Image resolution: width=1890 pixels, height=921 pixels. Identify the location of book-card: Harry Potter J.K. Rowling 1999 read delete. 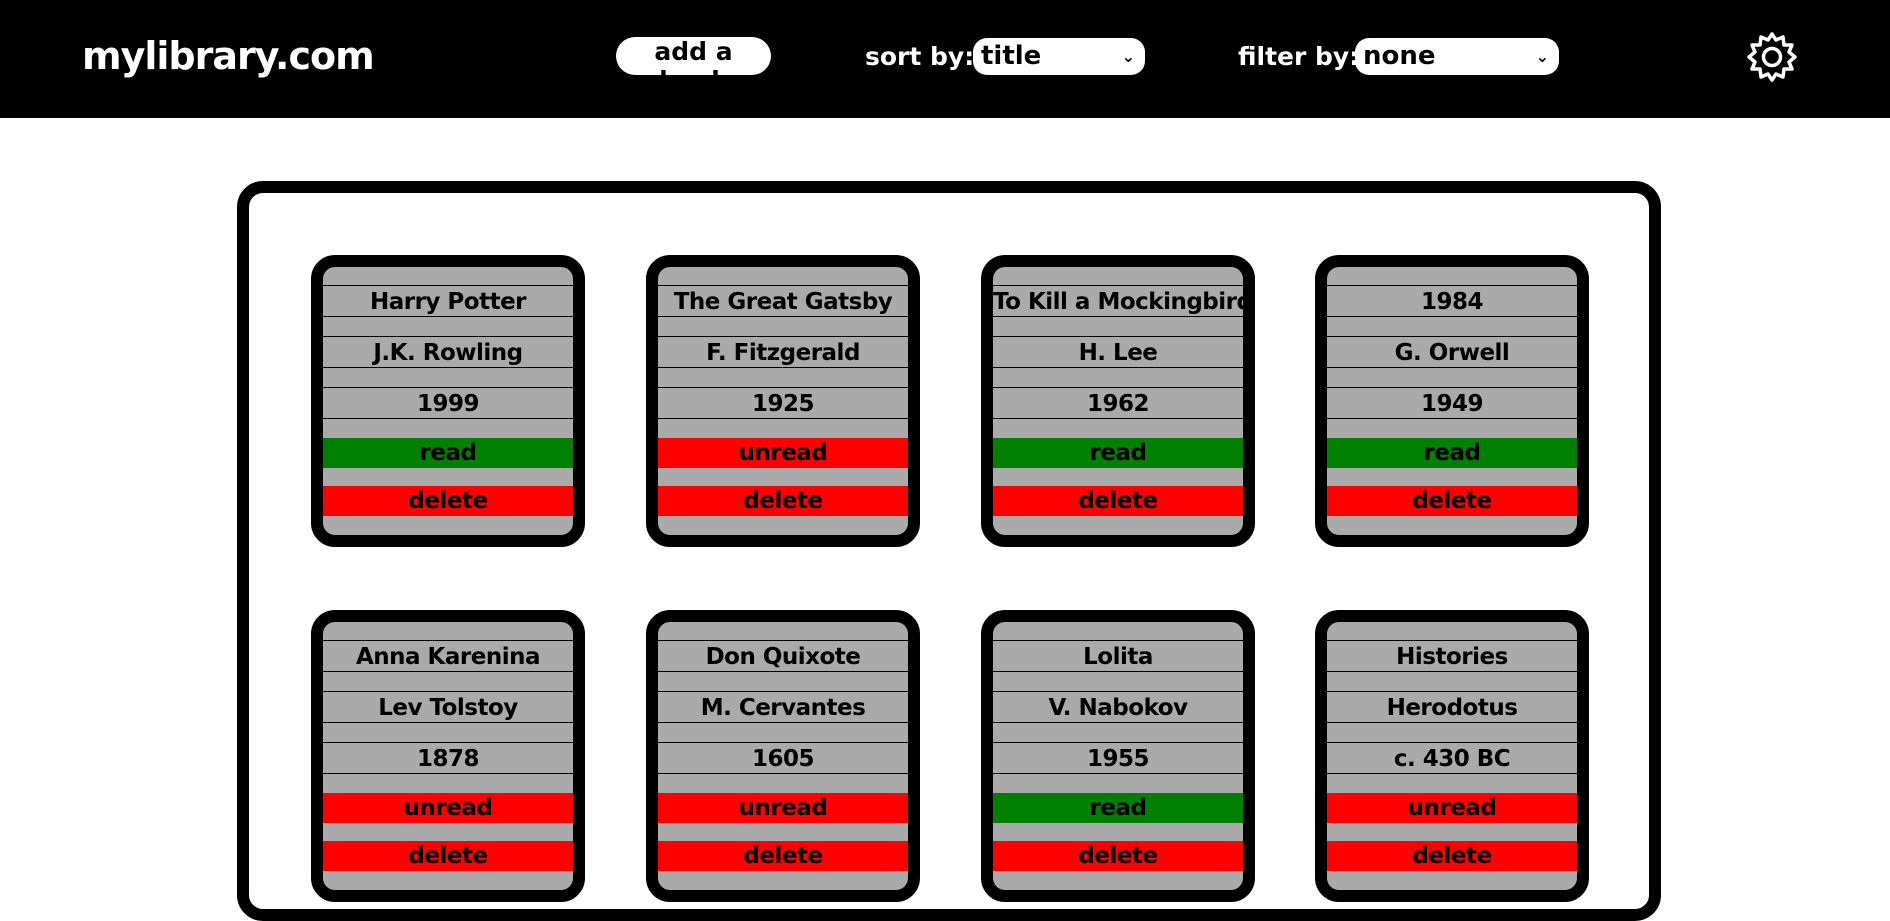
(448, 401).